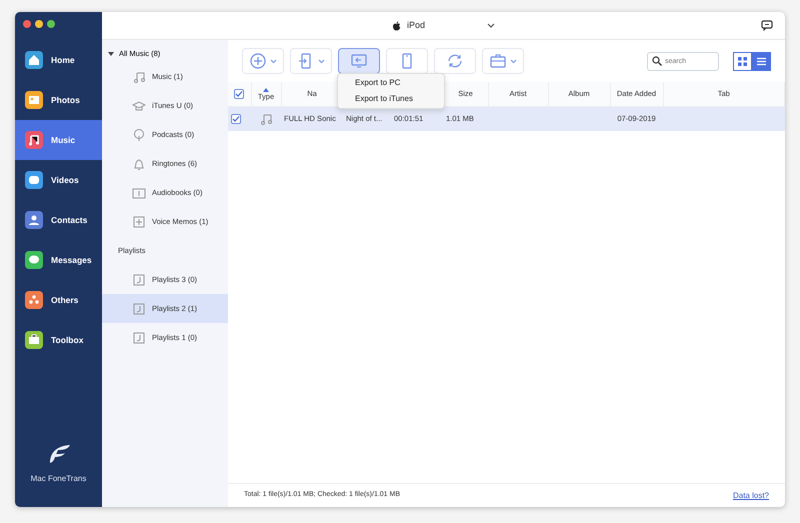 The width and height of the screenshot is (800, 523). I want to click on podcast-icon, so click(139, 135).